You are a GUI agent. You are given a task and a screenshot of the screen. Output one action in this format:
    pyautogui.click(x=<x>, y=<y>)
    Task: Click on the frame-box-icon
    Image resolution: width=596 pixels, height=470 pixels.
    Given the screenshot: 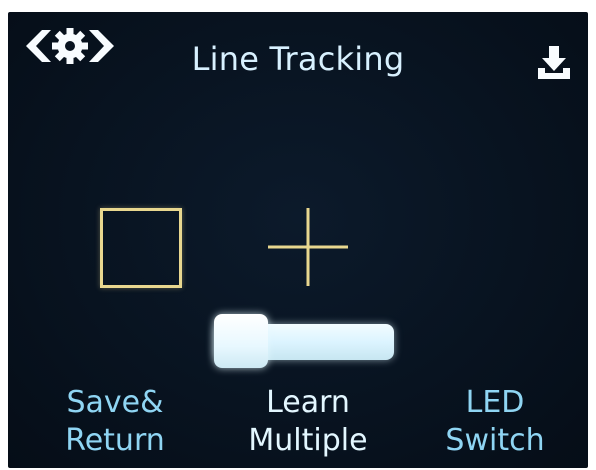 What is the action you would take?
    pyautogui.click(x=141, y=248)
    